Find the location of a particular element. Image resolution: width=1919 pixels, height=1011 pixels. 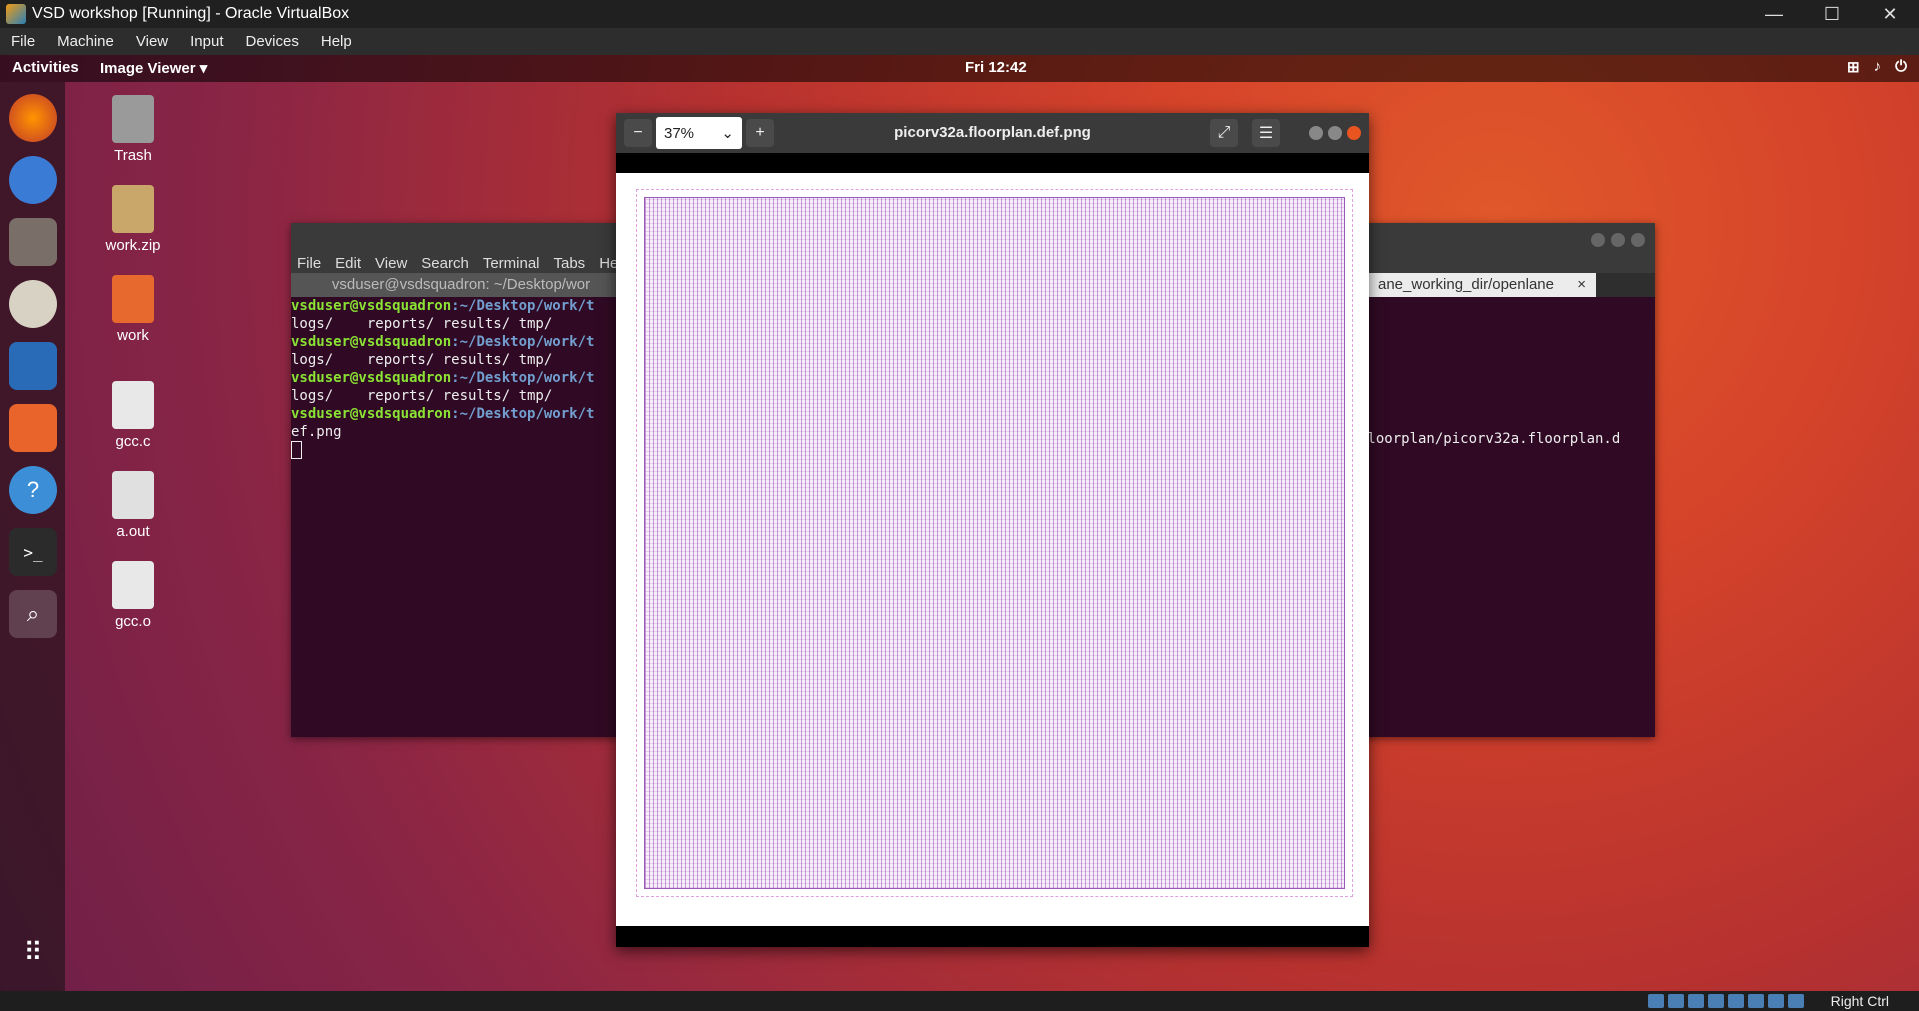

terminal-maximize-icon is located at coordinates (1618, 240).